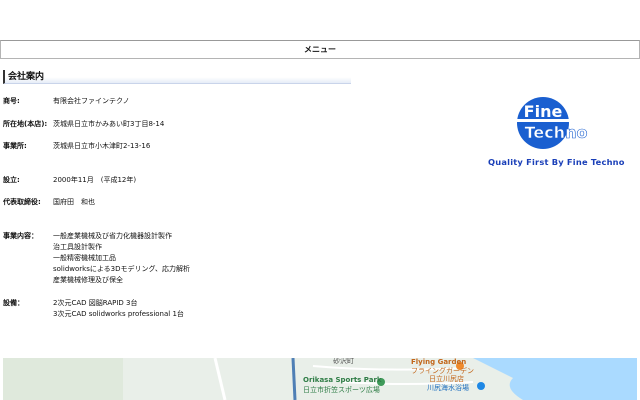 Image resolution: width=640 pixels, height=400 pixels. I want to click on logo-tagline: Quality First By Fine Techno, so click(556, 162).